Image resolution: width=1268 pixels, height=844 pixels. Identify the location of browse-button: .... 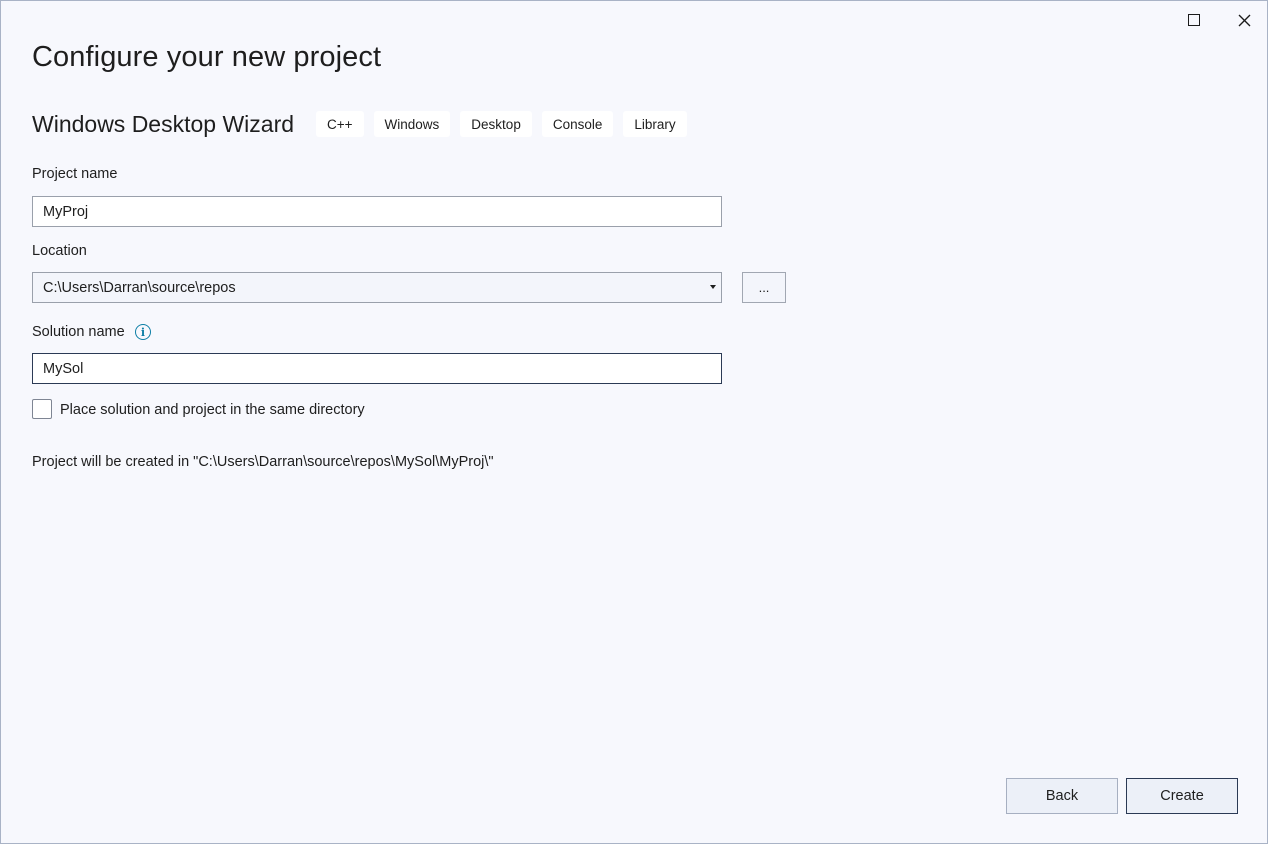
(764, 287).